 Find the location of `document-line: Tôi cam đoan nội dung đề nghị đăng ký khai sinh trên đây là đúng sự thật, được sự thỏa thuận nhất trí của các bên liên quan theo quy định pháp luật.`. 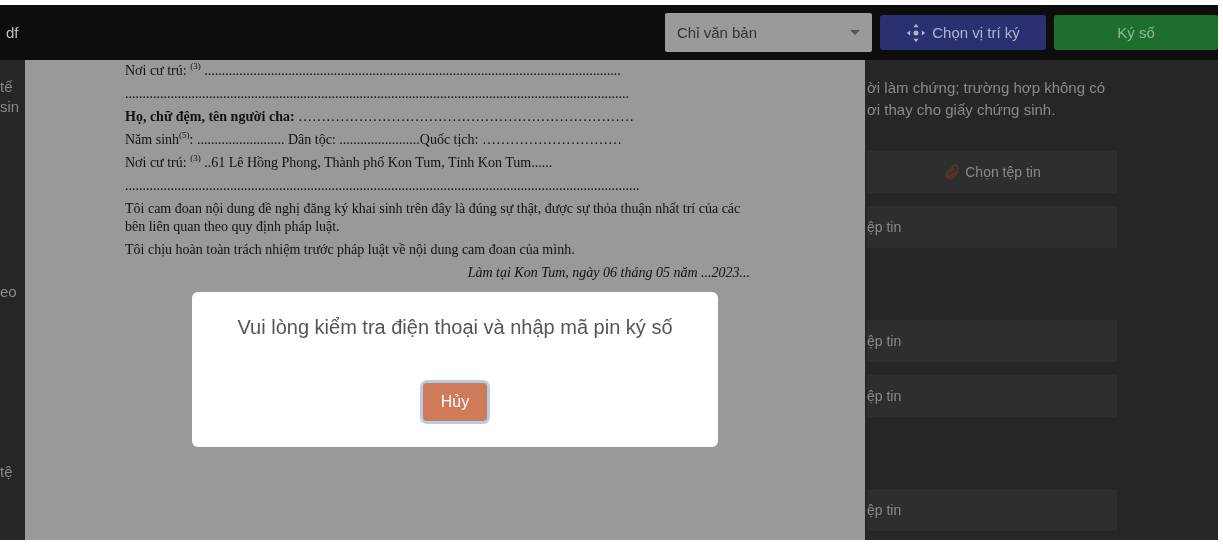

document-line: Tôi cam đoan nội dung đề nghị đăng ký khai sinh trên đây là đúng sự thật, được sự thỏa thuận nhất trí của các bên liên quan theo quy định pháp luật. is located at coordinates (433, 218).